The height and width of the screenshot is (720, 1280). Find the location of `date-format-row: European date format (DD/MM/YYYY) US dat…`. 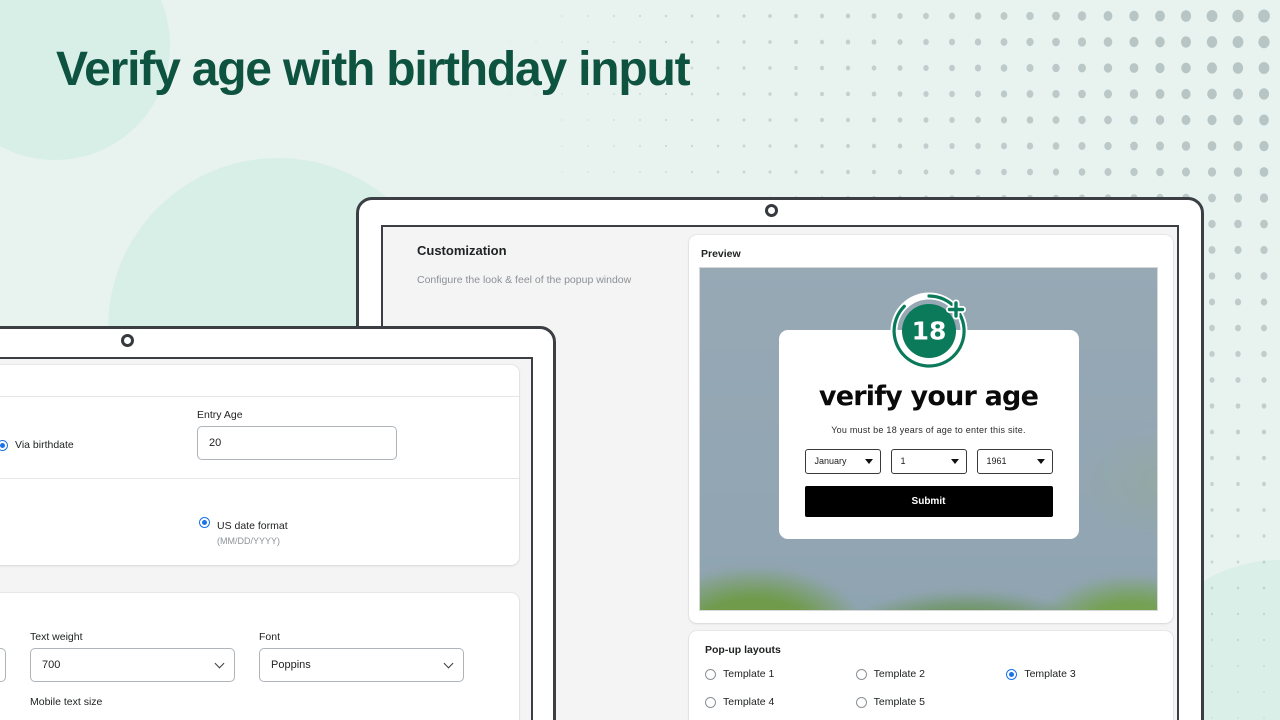

date-format-row: European date format (DD/MM/YYYY) US dat… is located at coordinates (248, 531).